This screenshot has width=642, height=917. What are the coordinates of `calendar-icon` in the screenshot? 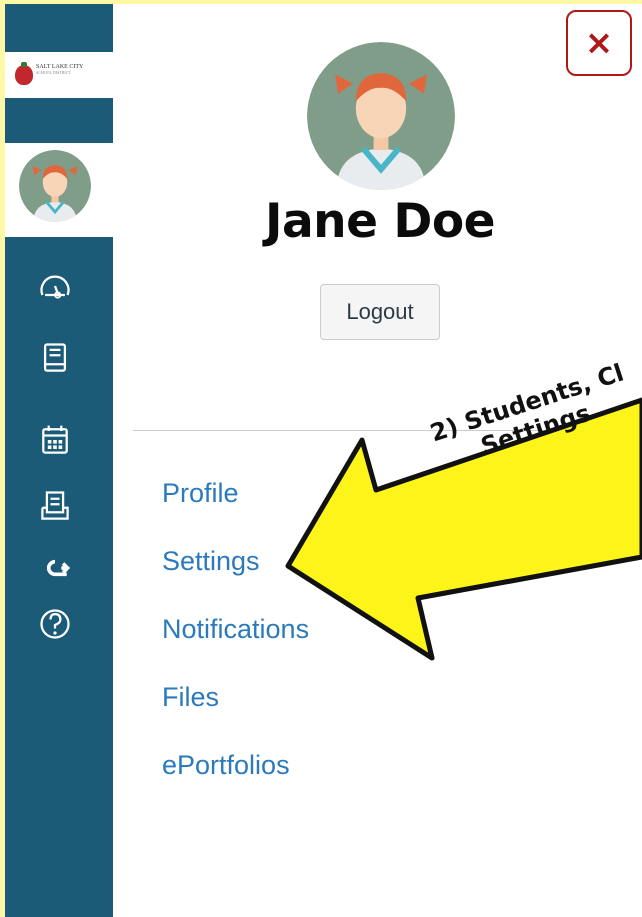 It's located at (55, 440).